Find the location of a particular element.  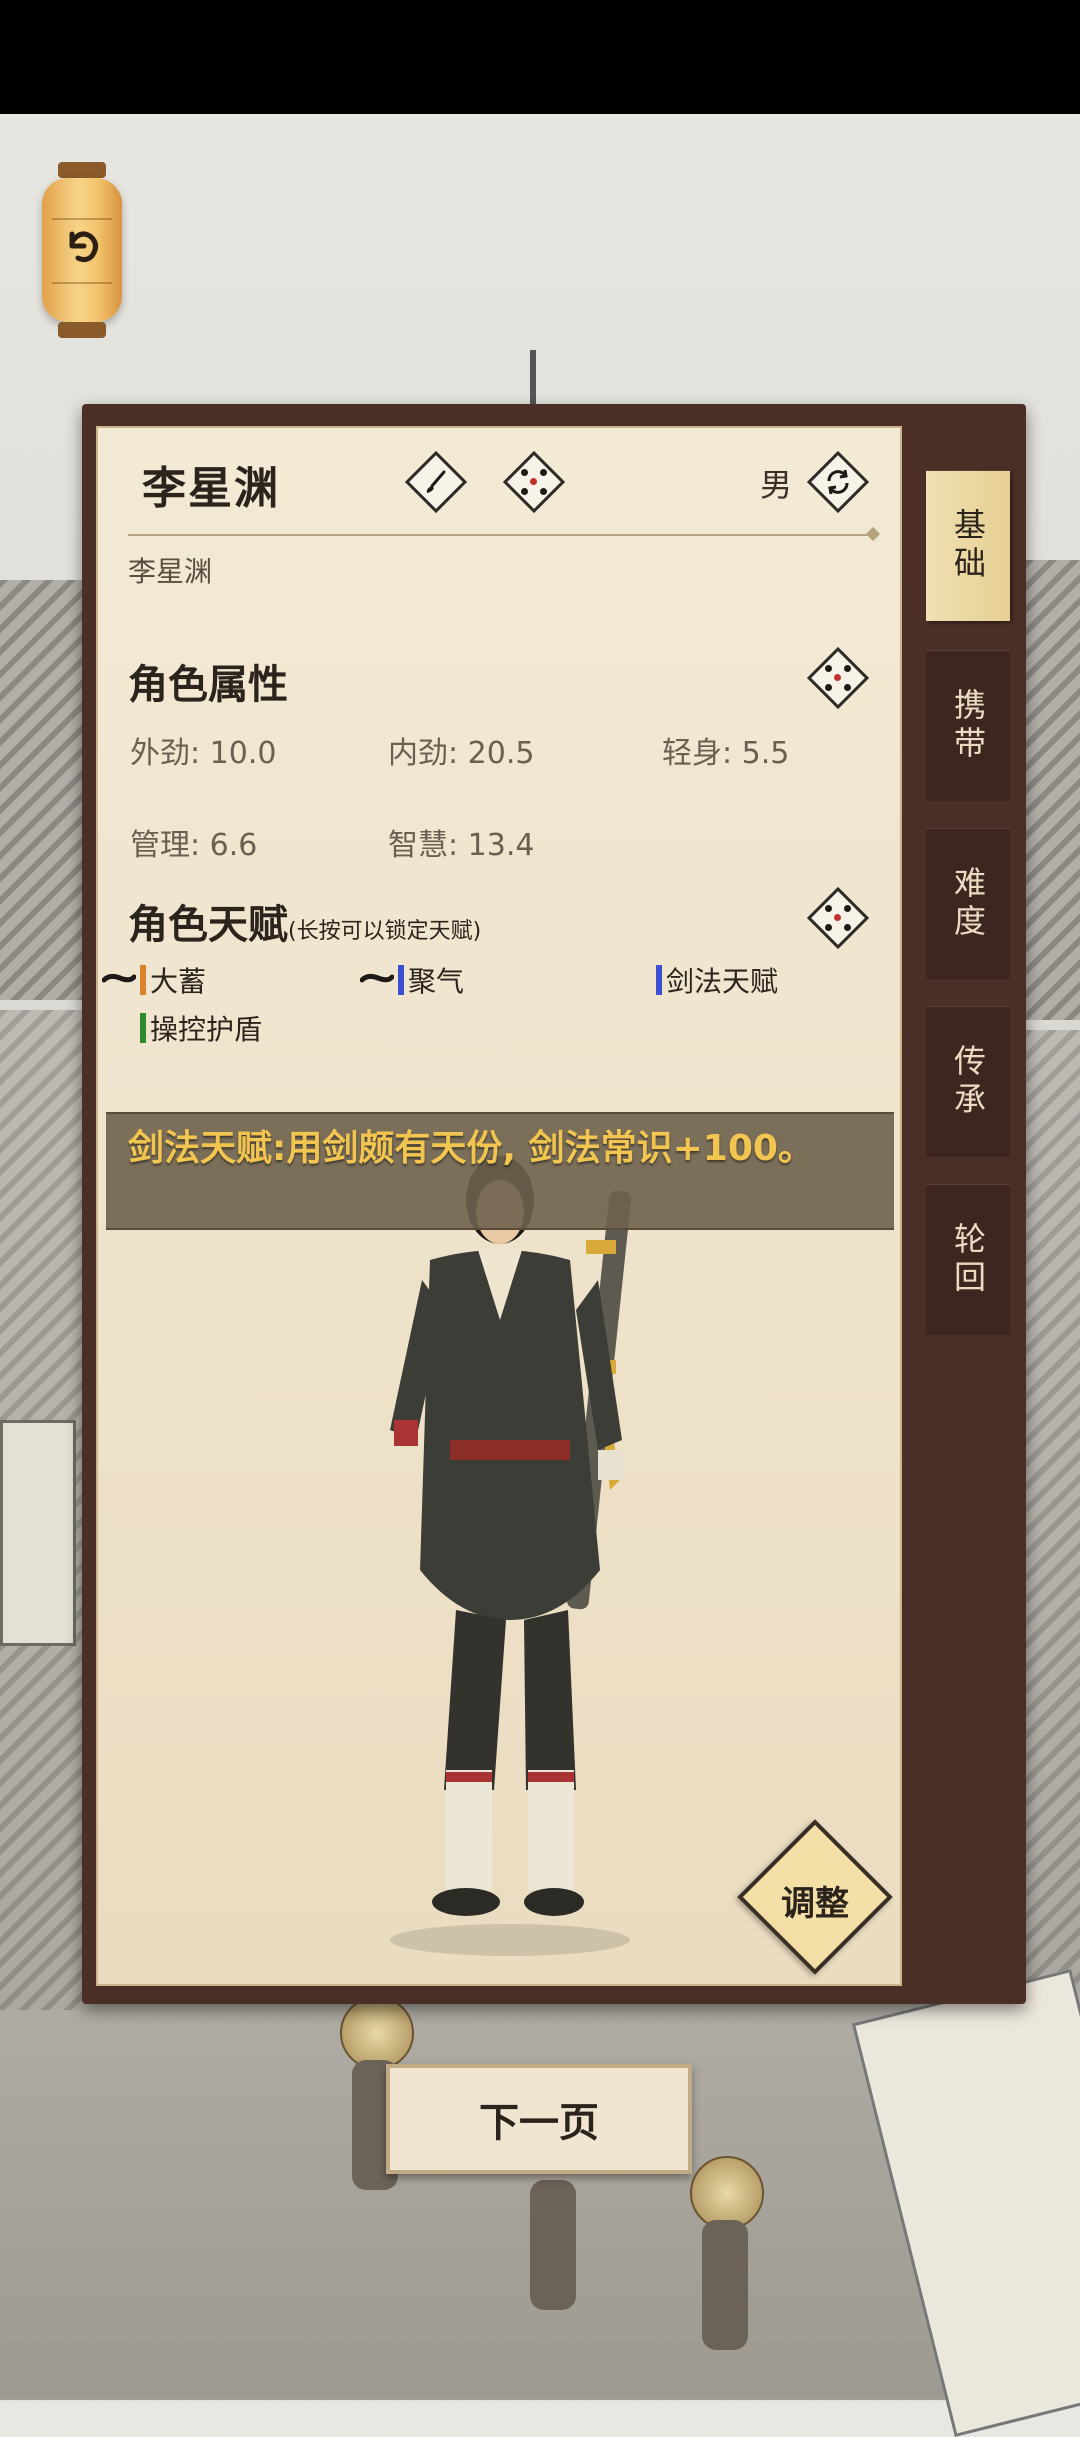

background-roof-left is located at coordinates (41, 790).